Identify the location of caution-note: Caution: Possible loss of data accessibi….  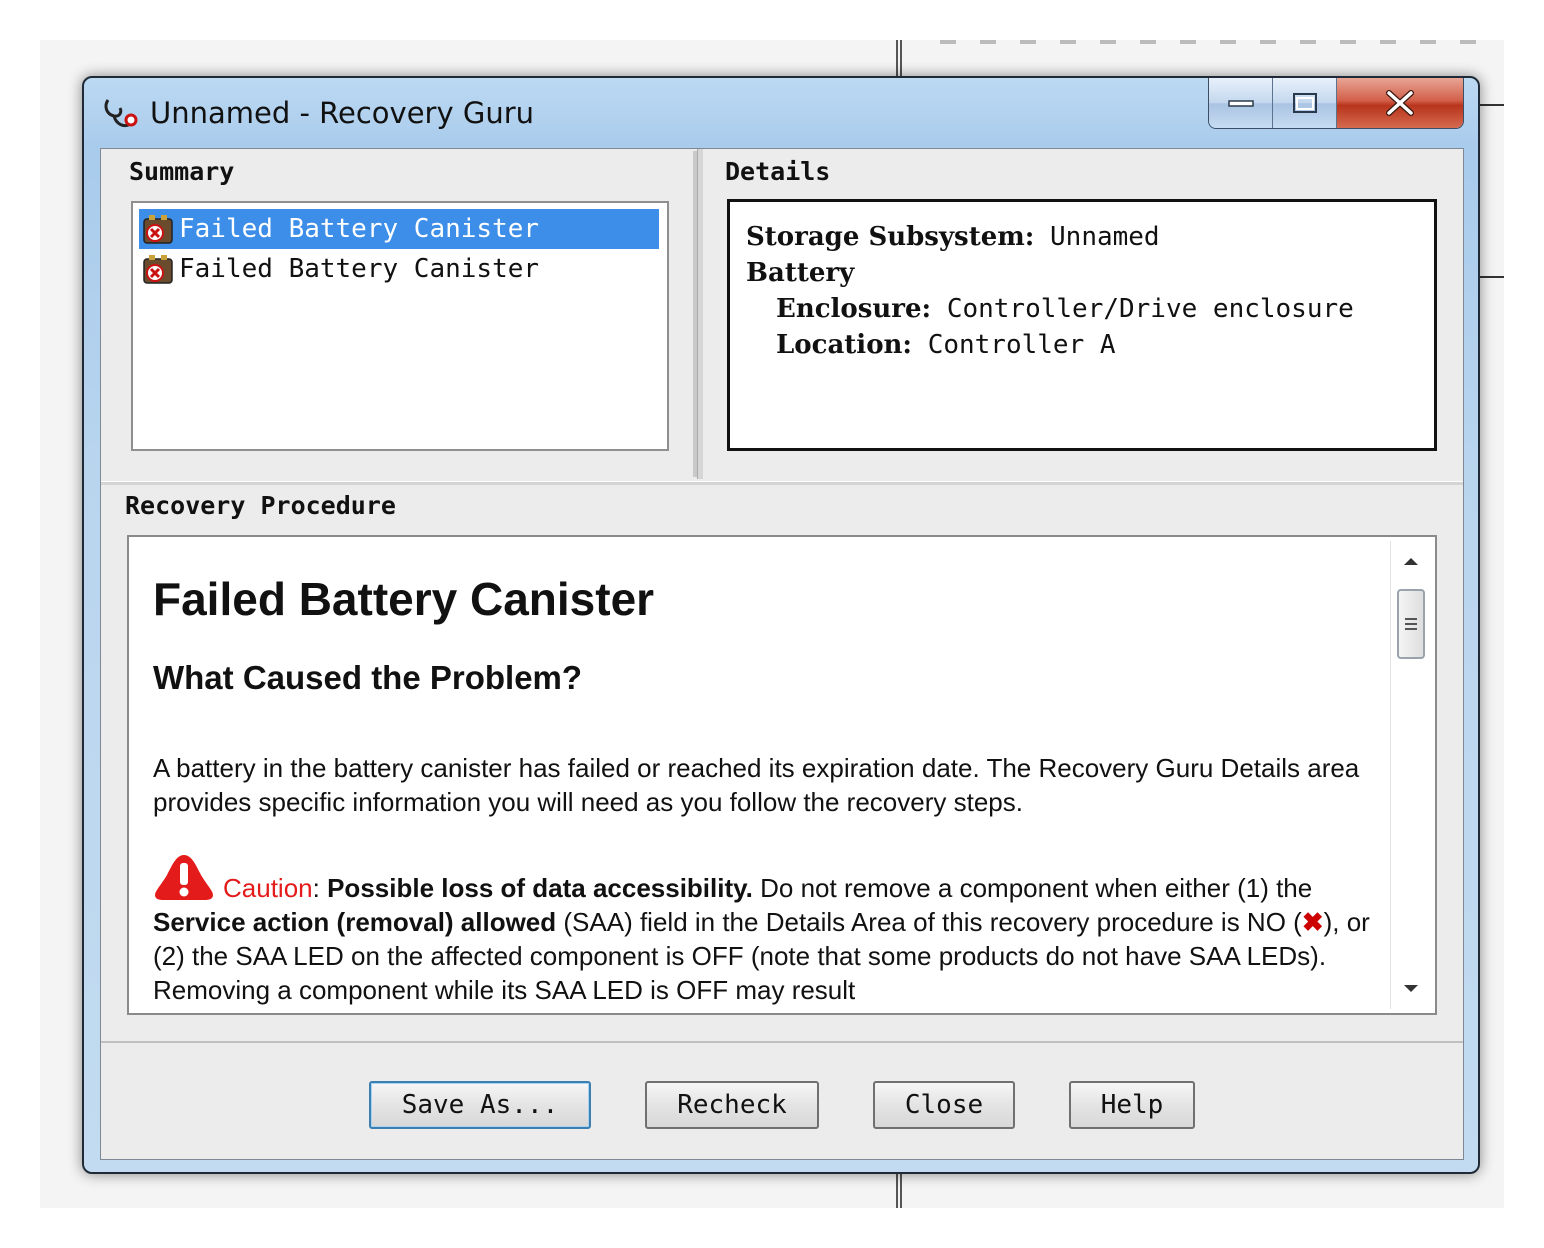
(768, 930).